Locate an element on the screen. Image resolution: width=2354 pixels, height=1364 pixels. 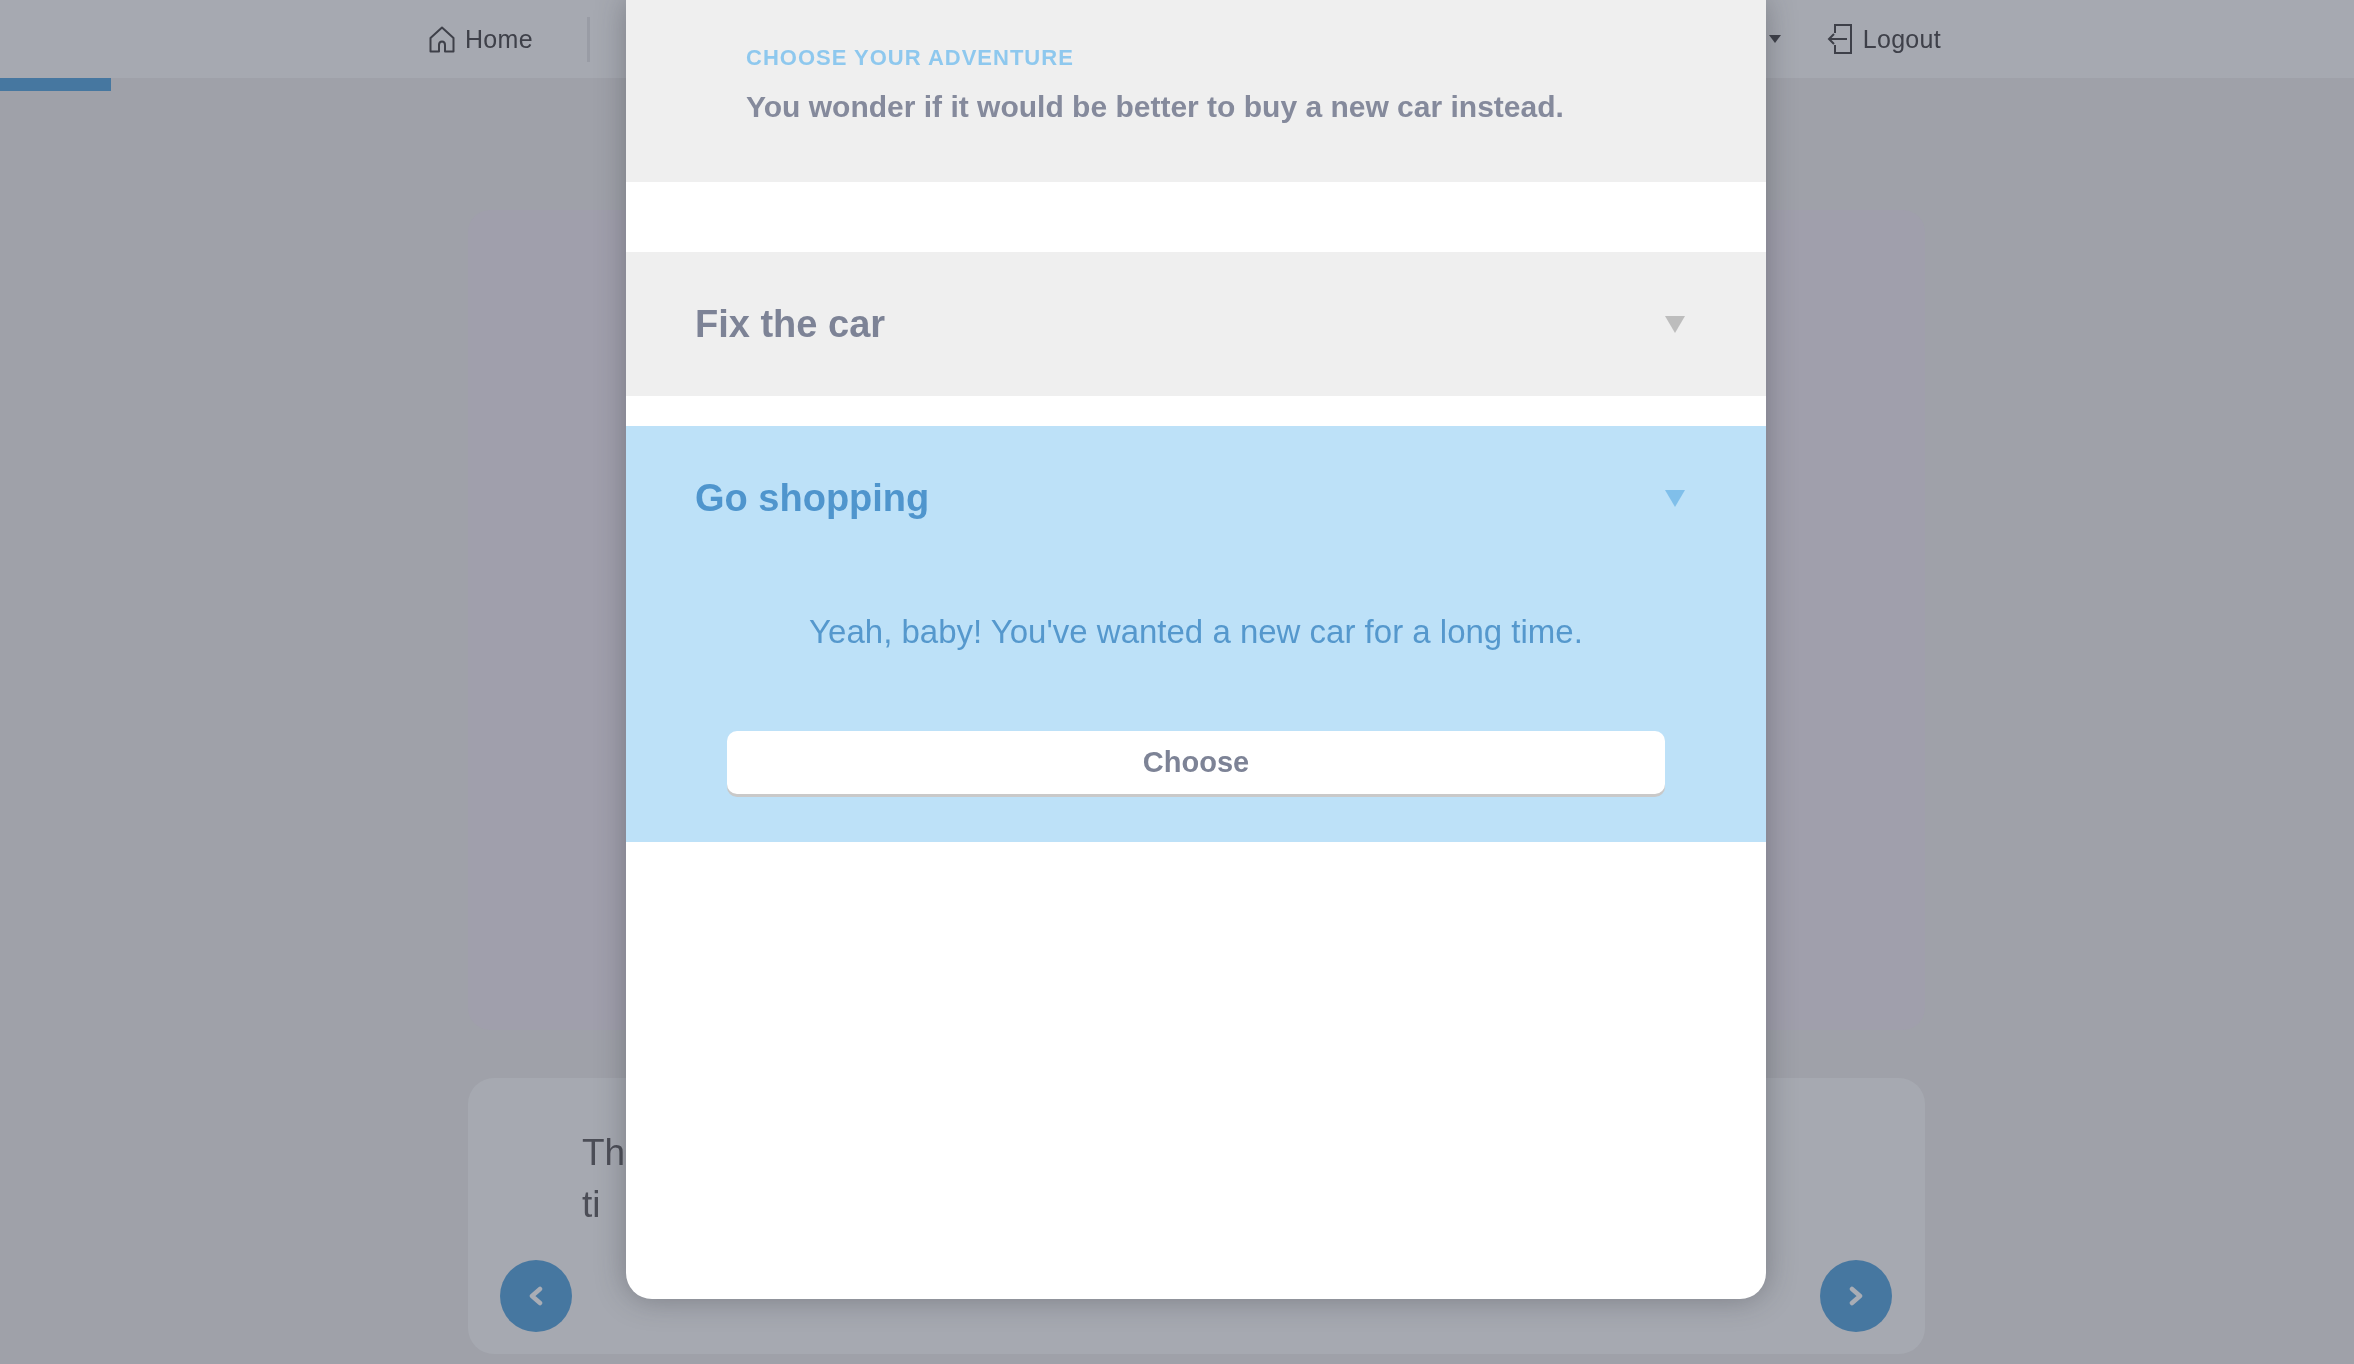
home-link: Home is located at coordinates (481, 39).